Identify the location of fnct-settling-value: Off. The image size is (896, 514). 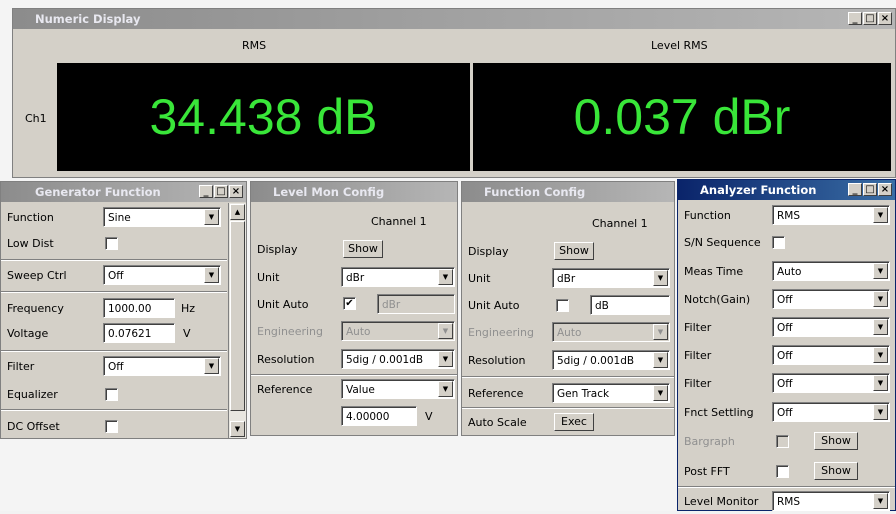
(785, 413).